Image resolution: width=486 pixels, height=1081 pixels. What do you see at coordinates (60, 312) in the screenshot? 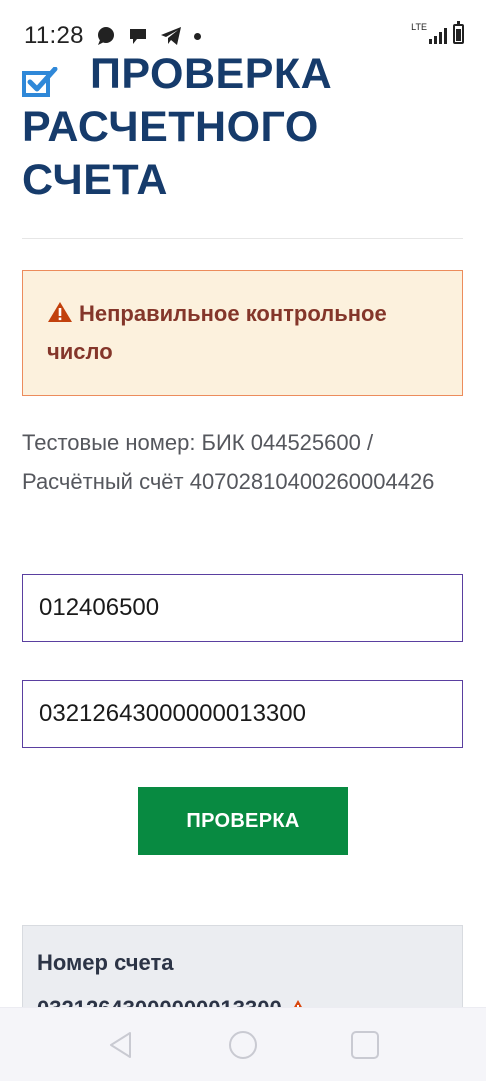
I see `warning-icon` at bounding box center [60, 312].